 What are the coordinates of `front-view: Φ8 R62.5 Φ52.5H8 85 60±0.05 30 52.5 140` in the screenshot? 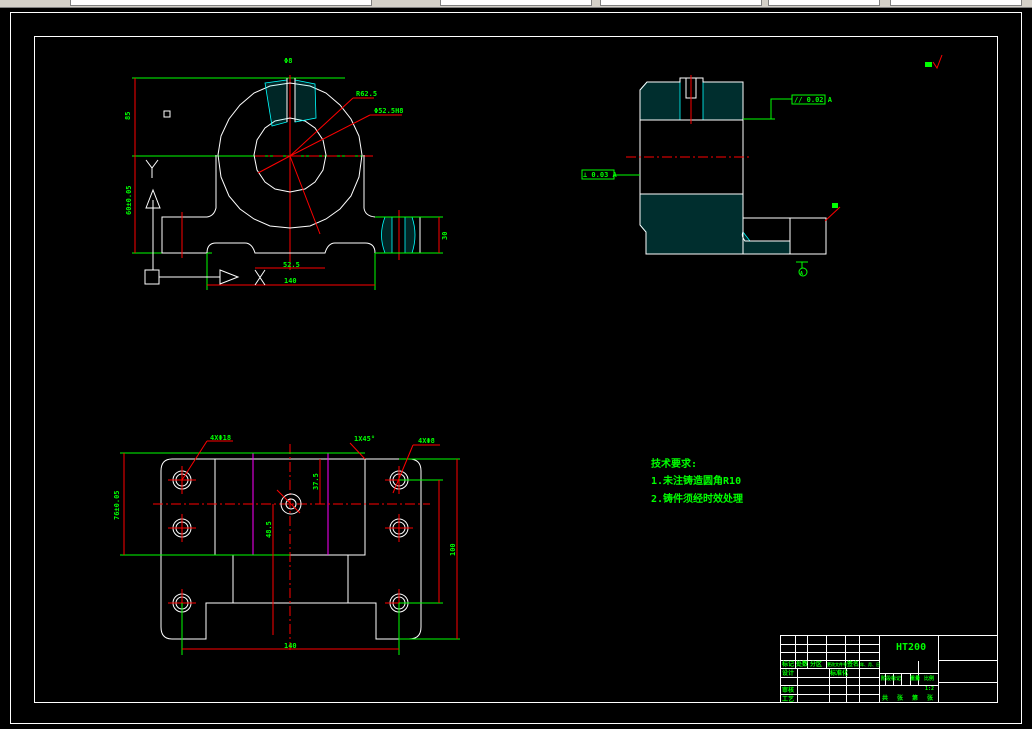 It's located at (286, 173).